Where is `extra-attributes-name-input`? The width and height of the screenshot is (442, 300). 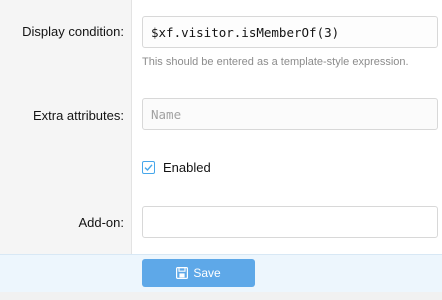 extra-attributes-name-input is located at coordinates (290, 114).